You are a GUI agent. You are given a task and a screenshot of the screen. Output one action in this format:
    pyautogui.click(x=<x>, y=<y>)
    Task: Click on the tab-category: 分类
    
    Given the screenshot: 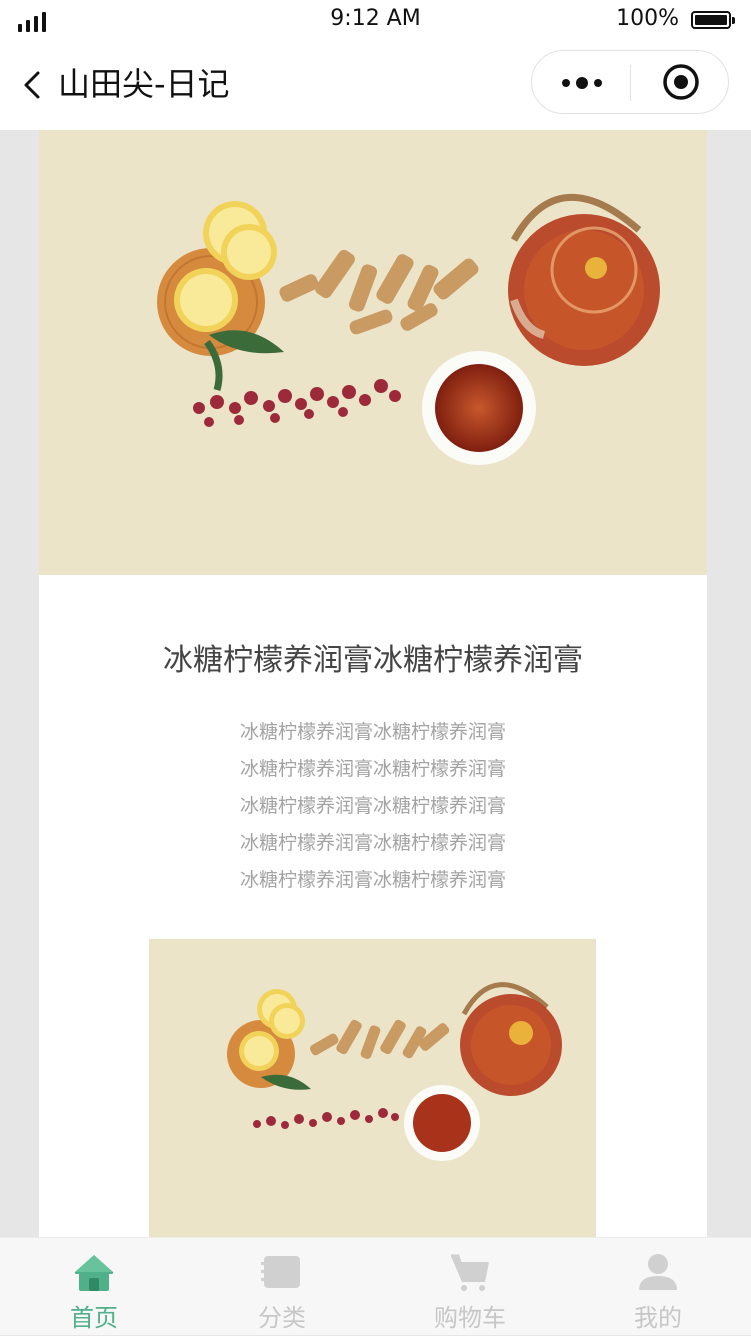 What is the action you would take?
    pyautogui.click(x=282, y=1287)
    